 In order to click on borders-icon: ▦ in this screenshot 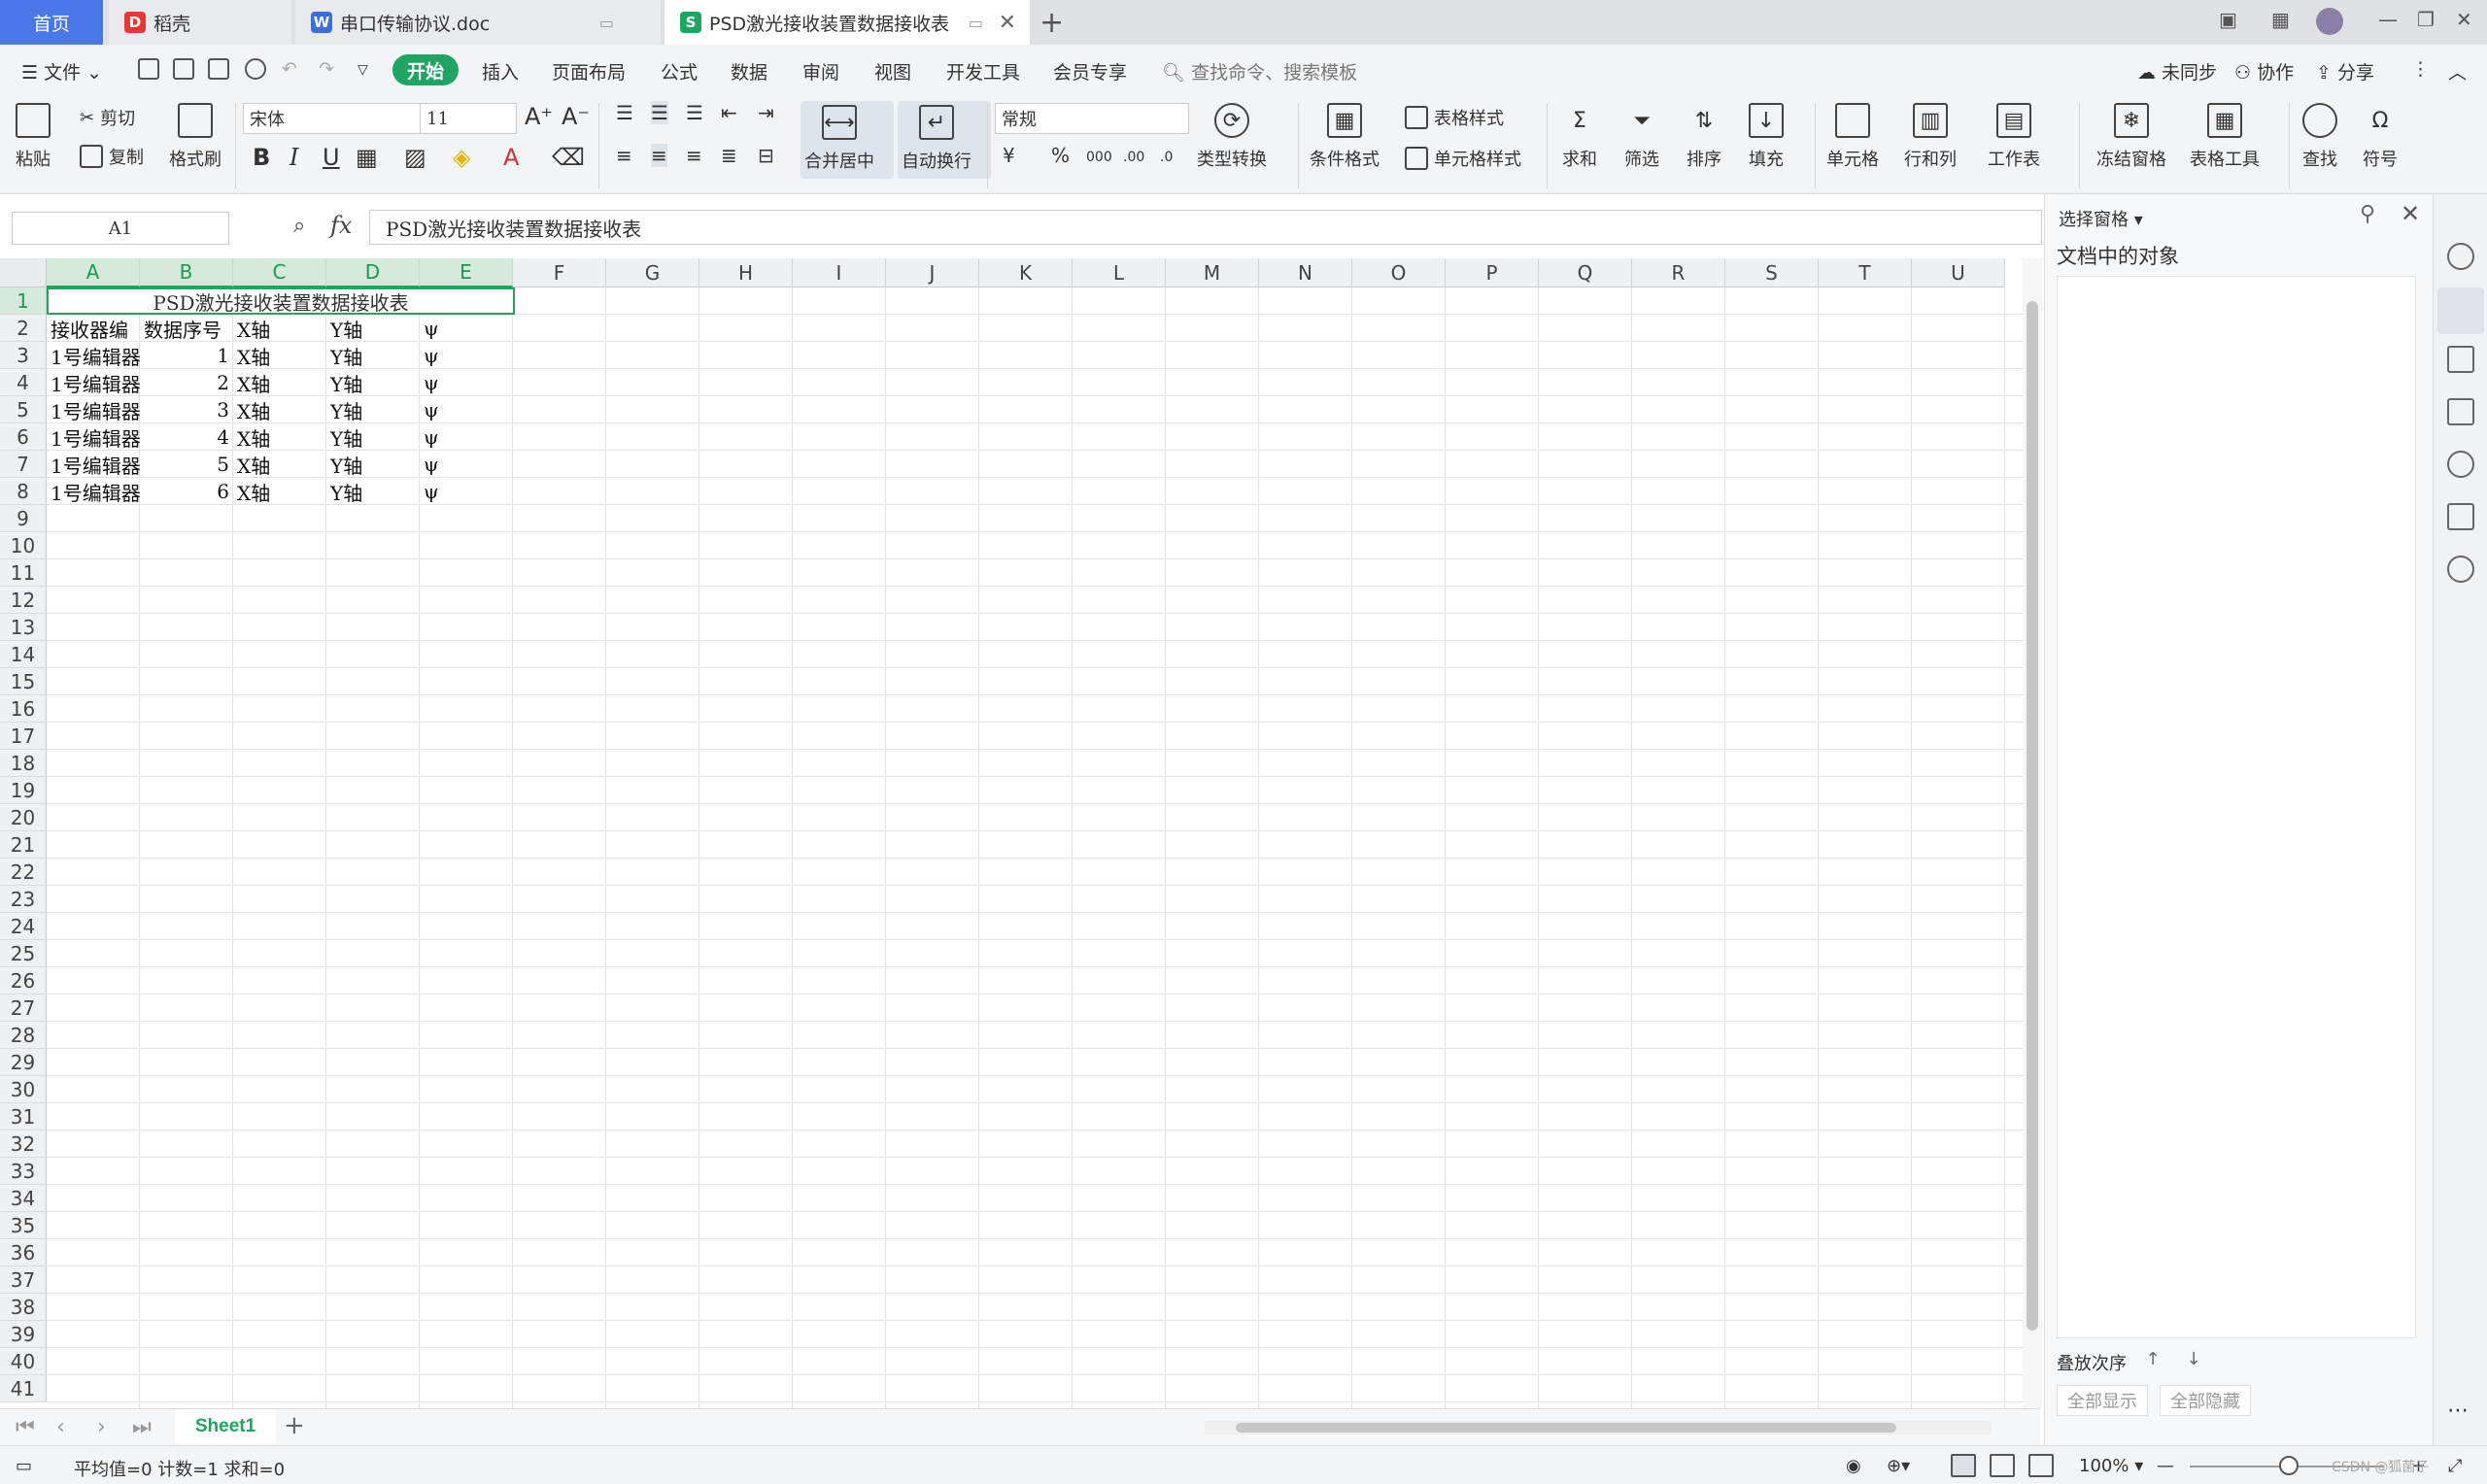, I will do `click(367, 157)`.